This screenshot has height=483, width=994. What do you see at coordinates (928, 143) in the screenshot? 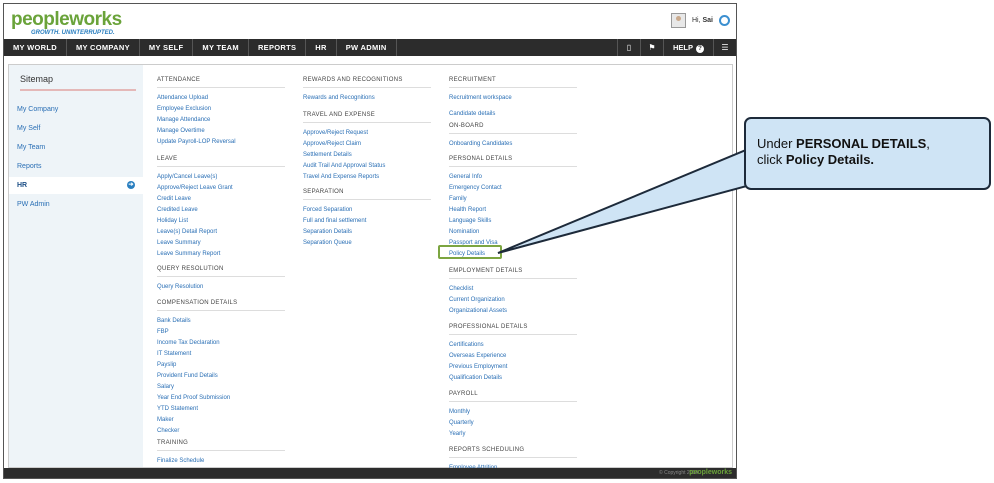
I see `callout-middle: ,` at bounding box center [928, 143].